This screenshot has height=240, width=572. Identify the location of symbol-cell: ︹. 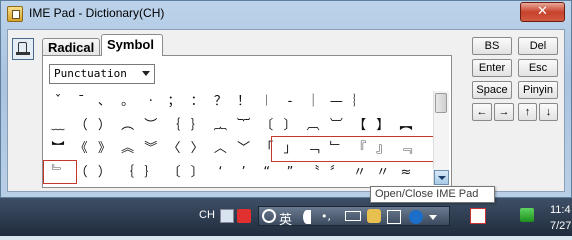
(313, 126).